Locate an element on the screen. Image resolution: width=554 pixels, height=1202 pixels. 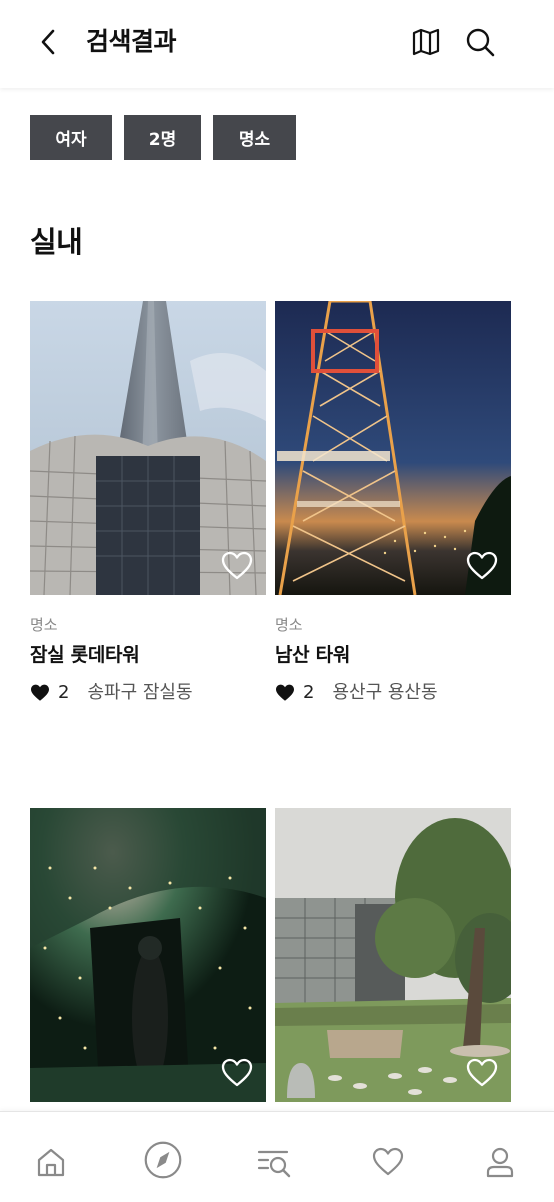
compass-icon is located at coordinates (163, 1160).